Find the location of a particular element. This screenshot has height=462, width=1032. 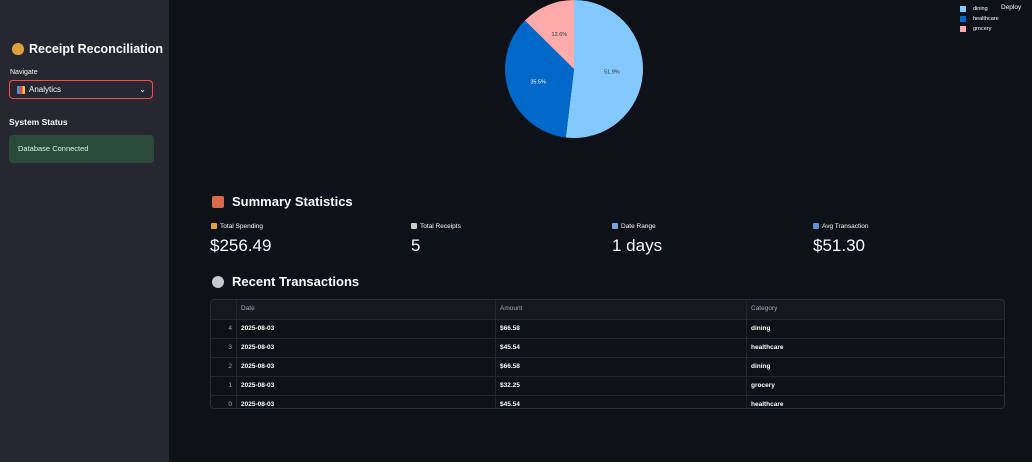

metric-value-avg-transaction: $51.30 is located at coordinates (839, 245).